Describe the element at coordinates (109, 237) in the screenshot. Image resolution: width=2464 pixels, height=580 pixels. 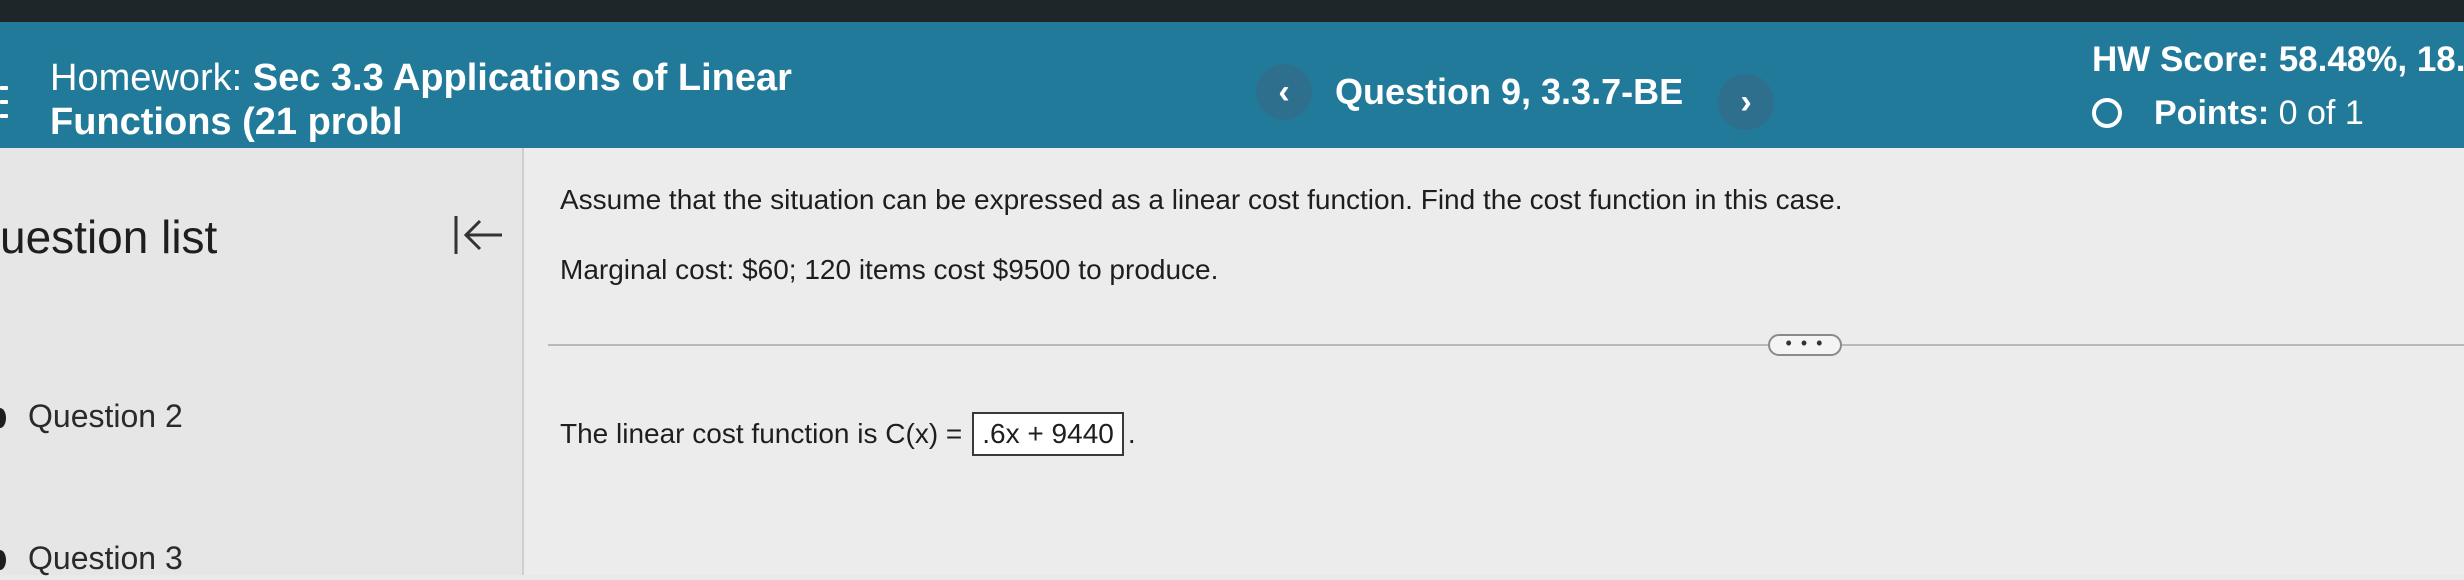
I see `question-list-title: uestion list` at that location.